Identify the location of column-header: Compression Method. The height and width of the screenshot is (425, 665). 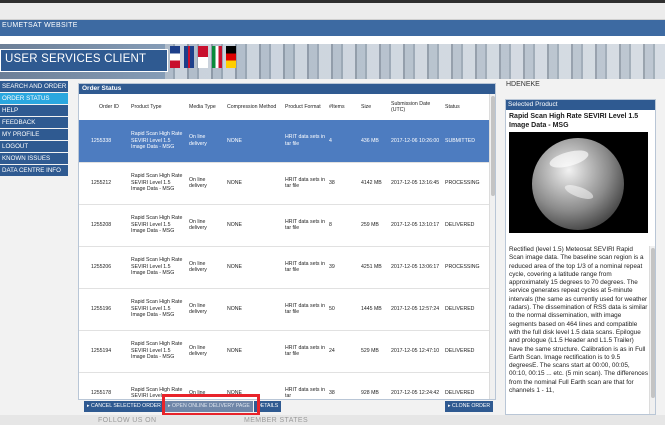
(254, 107).